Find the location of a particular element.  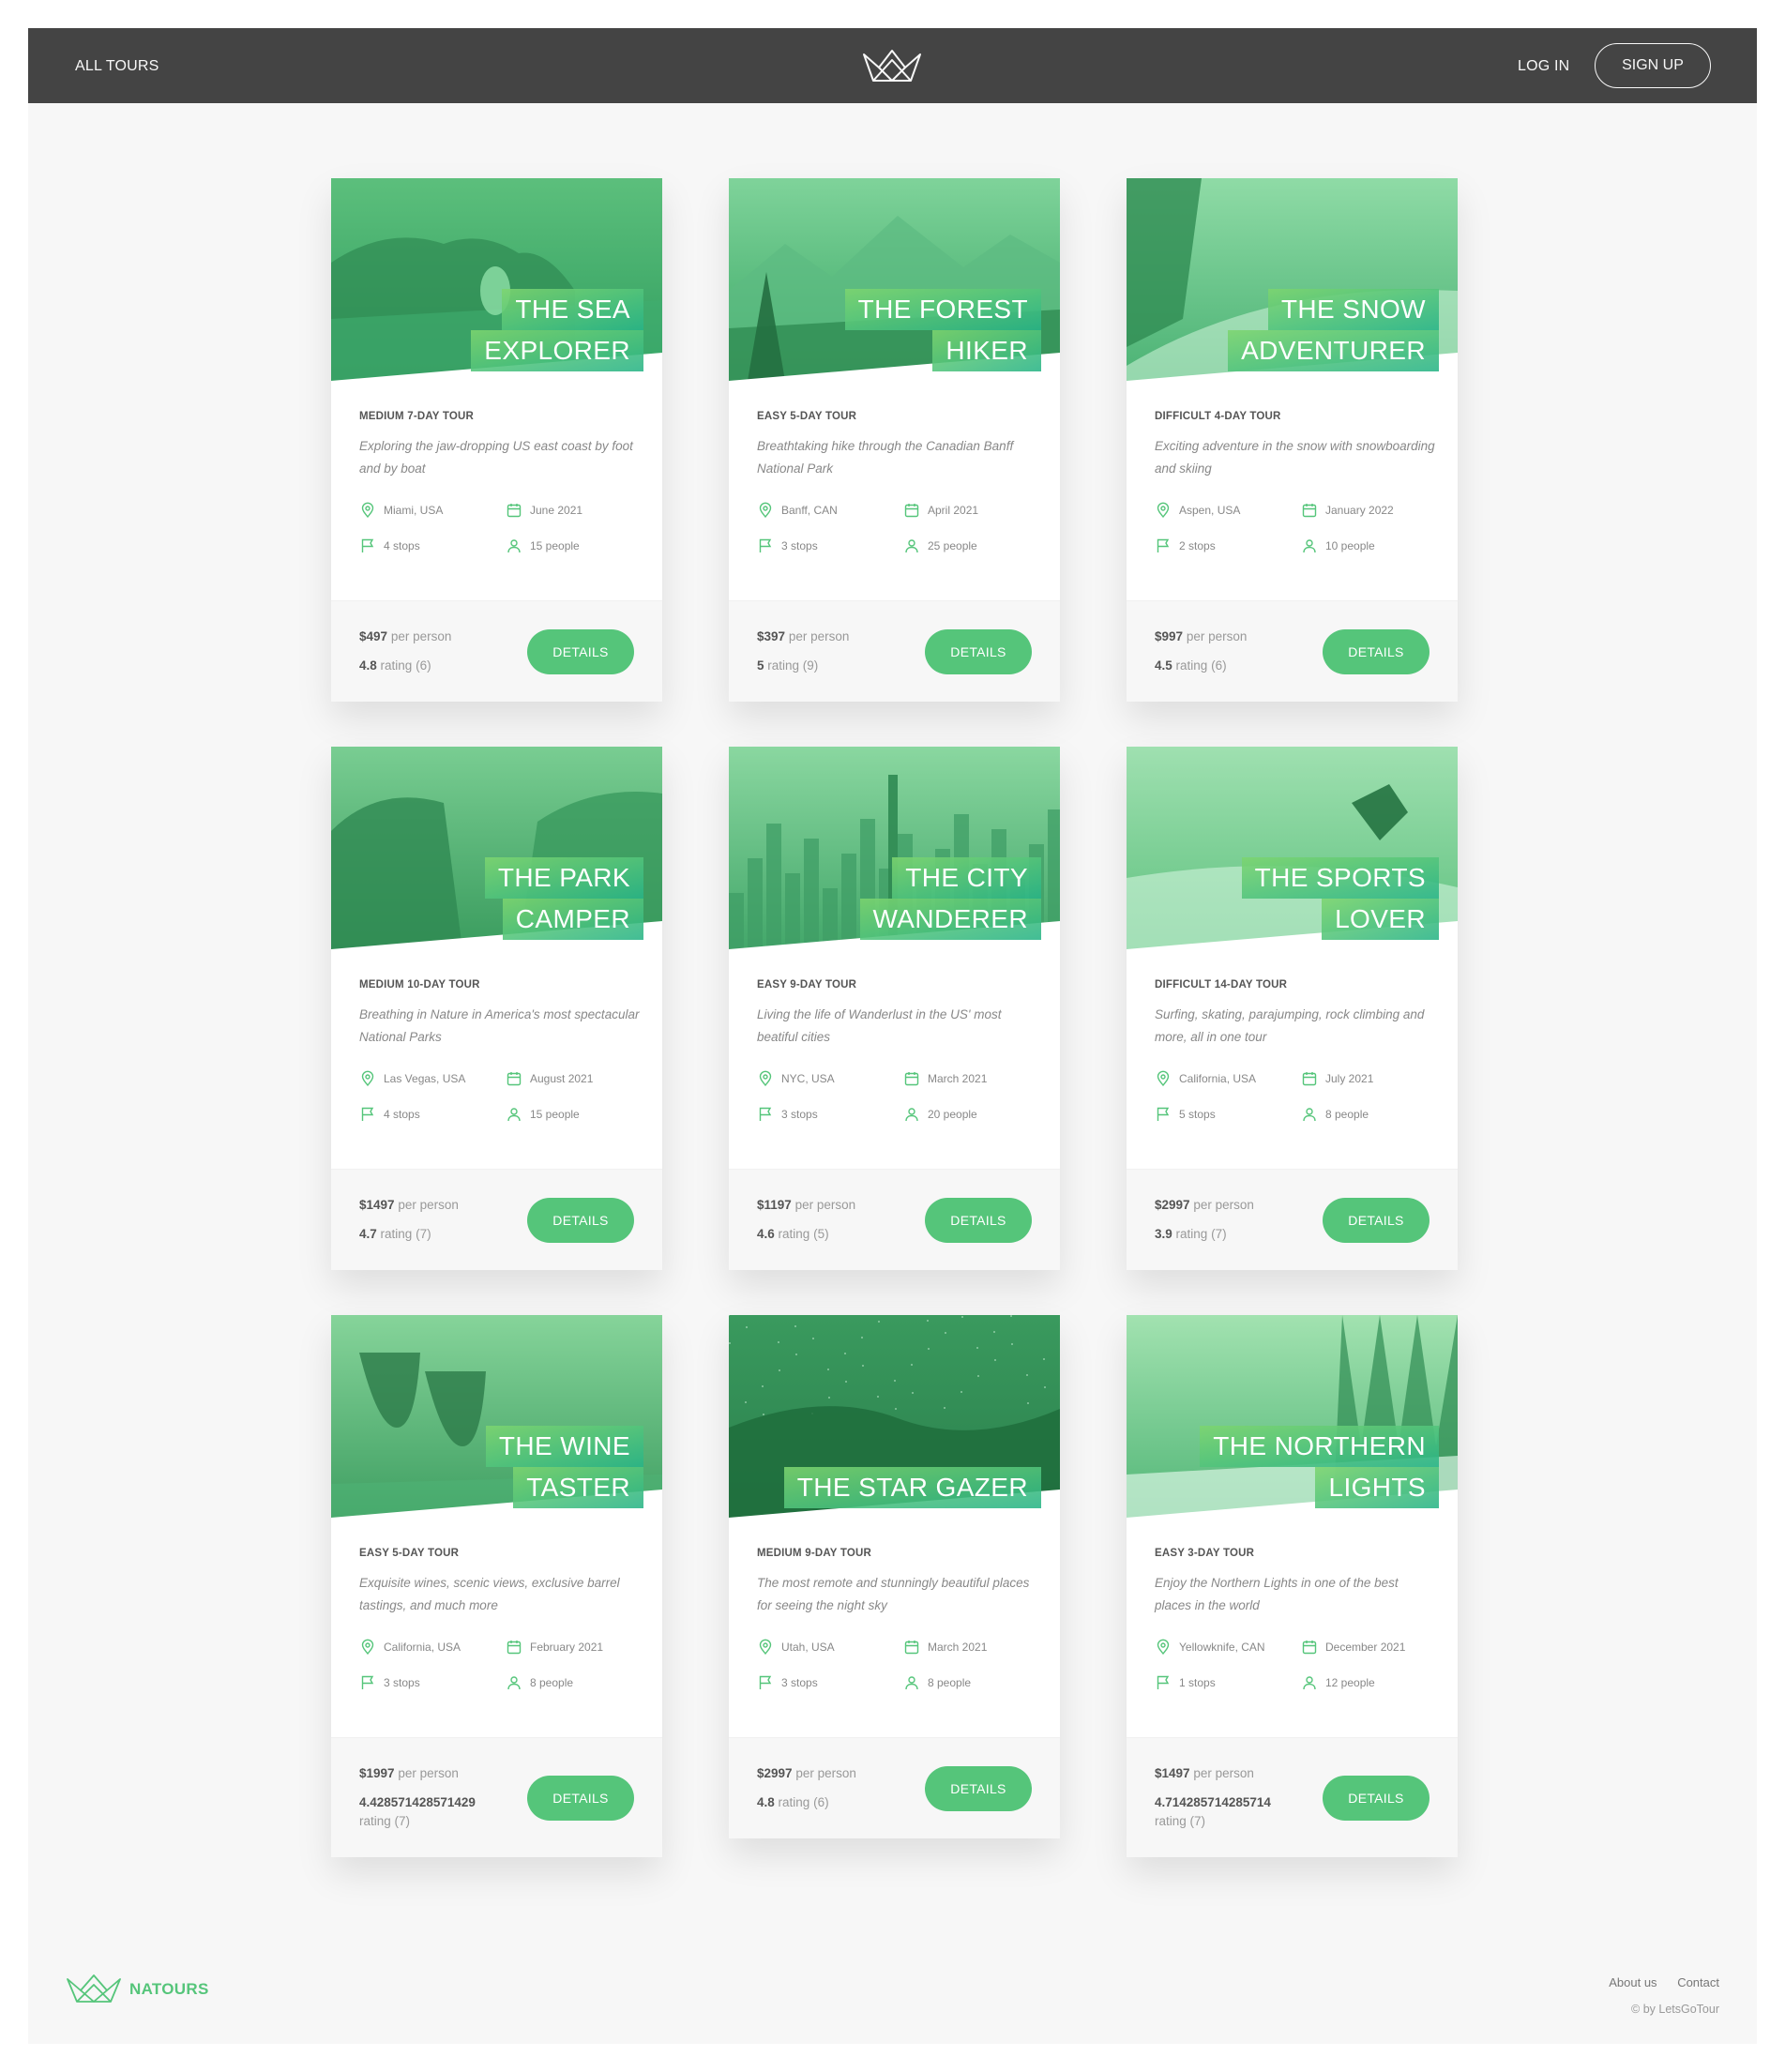

tour-title-line: EXPLORER is located at coordinates (557, 350).